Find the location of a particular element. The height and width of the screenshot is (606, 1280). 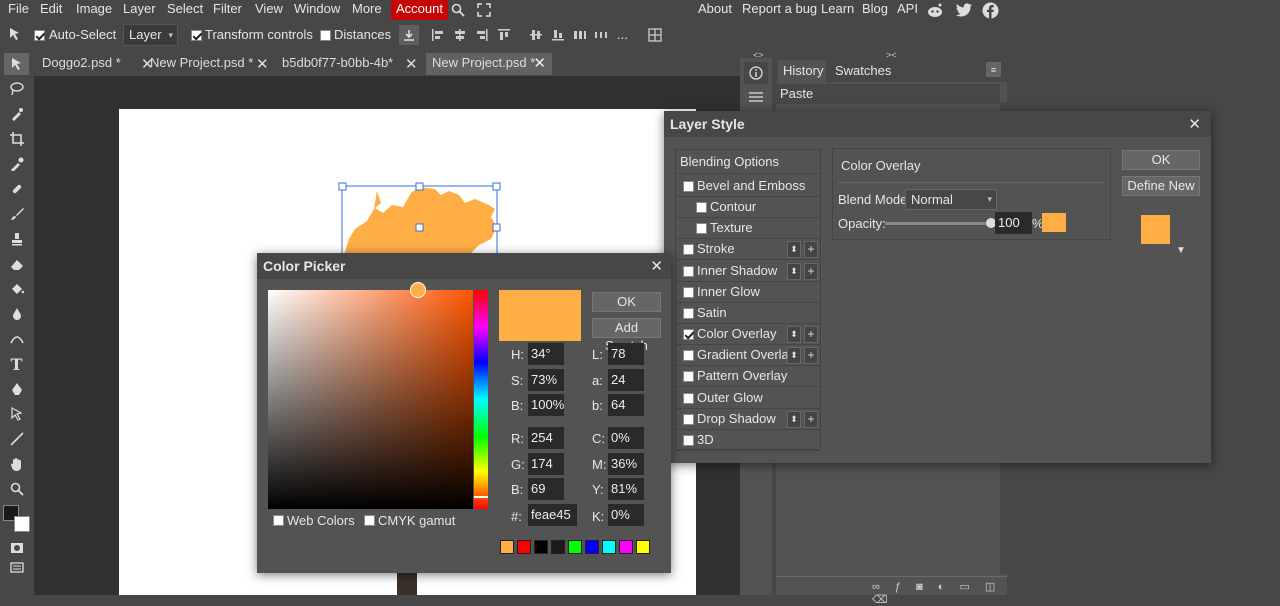

eraser-tool-icon is located at coordinates (16, 264).